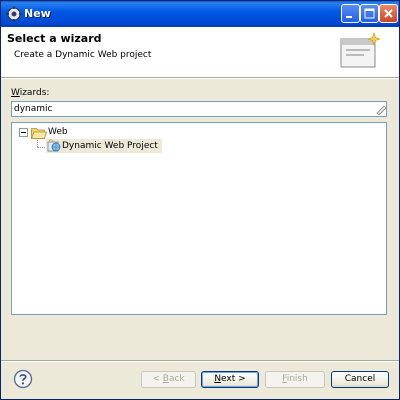 This screenshot has width=400, height=400. I want to click on cancel-button: Cancel, so click(360, 379).